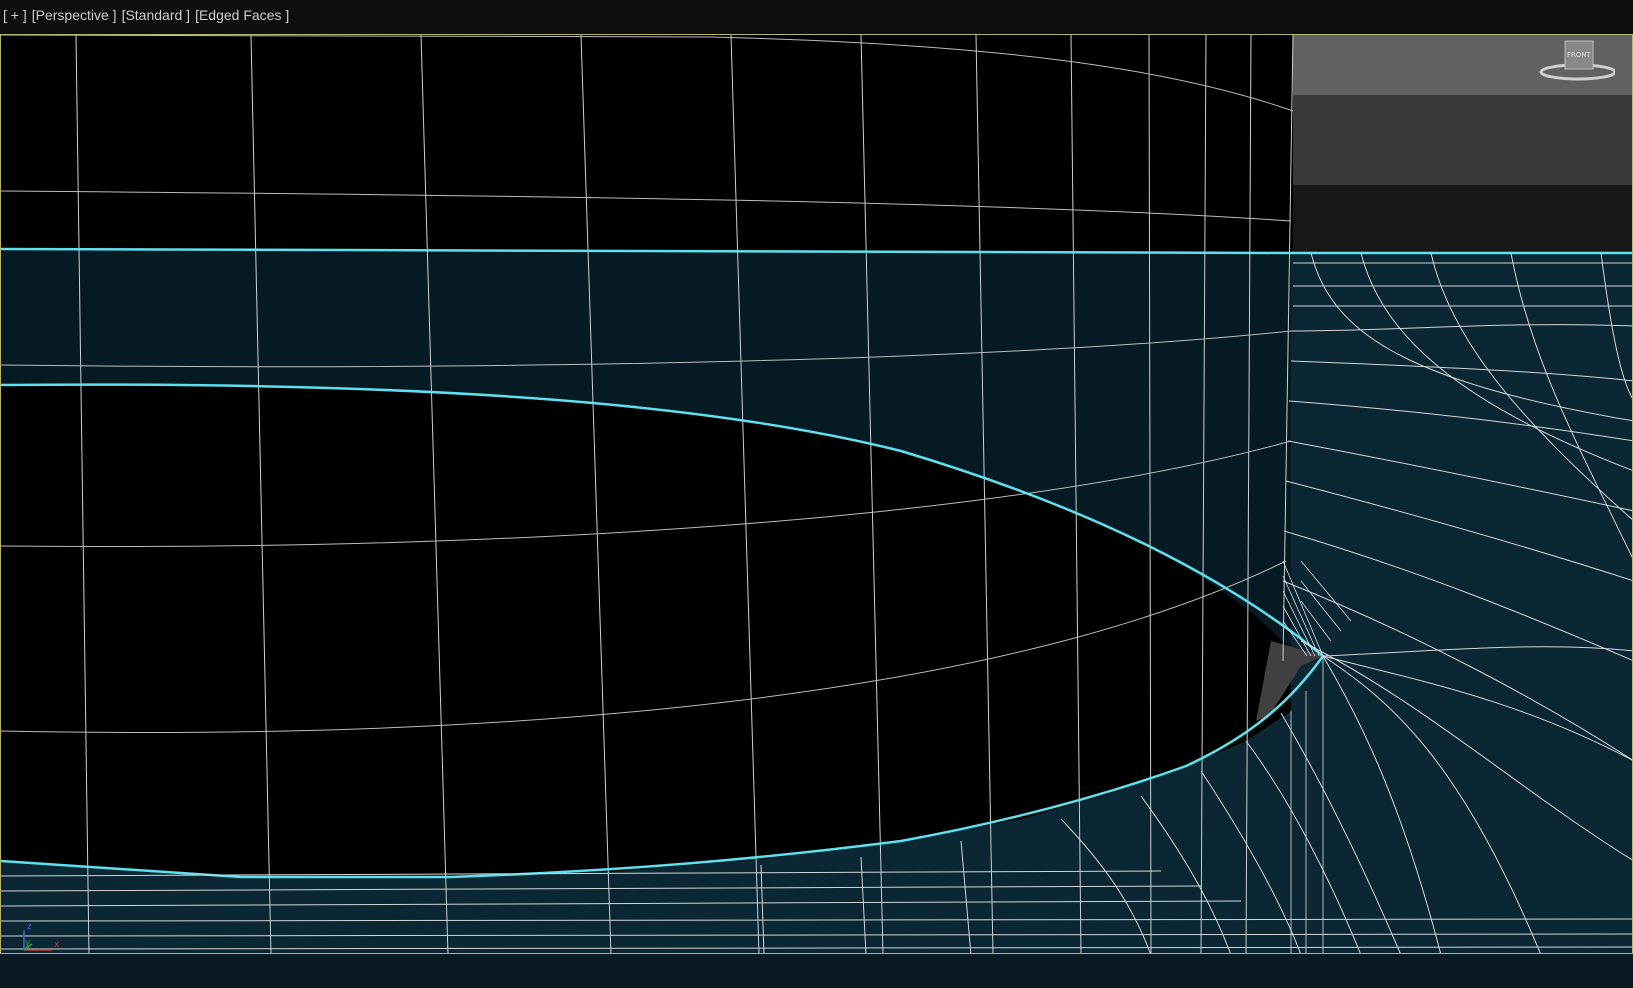 The width and height of the screenshot is (1633, 988). What do you see at coordinates (29, 927) in the screenshot?
I see `axis-z-label: z` at bounding box center [29, 927].